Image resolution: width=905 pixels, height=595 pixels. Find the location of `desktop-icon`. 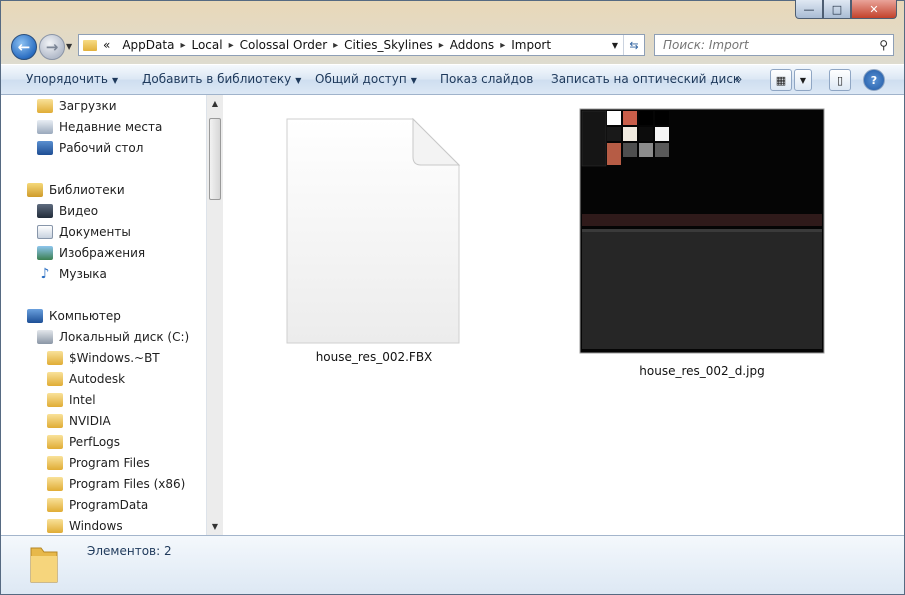

desktop-icon is located at coordinates (45, 148).